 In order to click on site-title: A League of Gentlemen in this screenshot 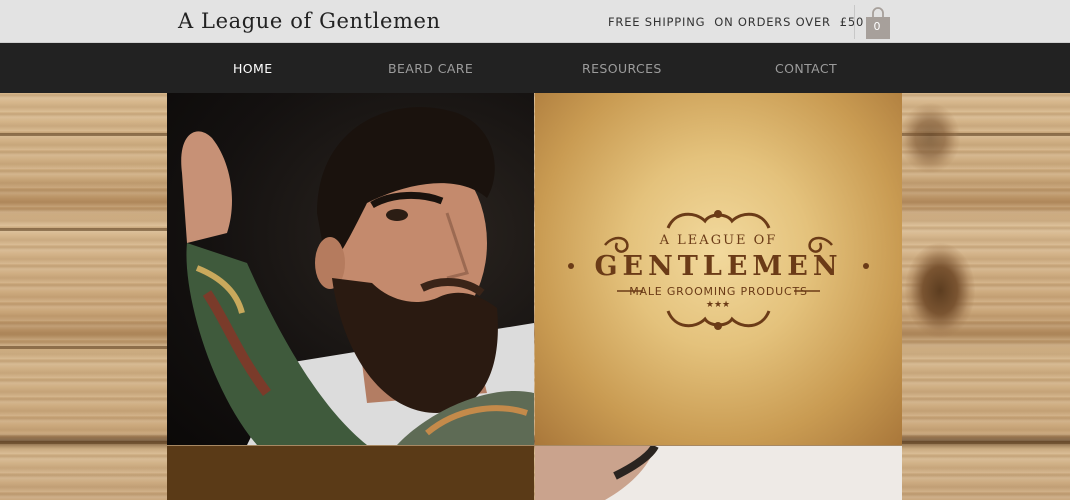, I will do `click(309, 21)`.